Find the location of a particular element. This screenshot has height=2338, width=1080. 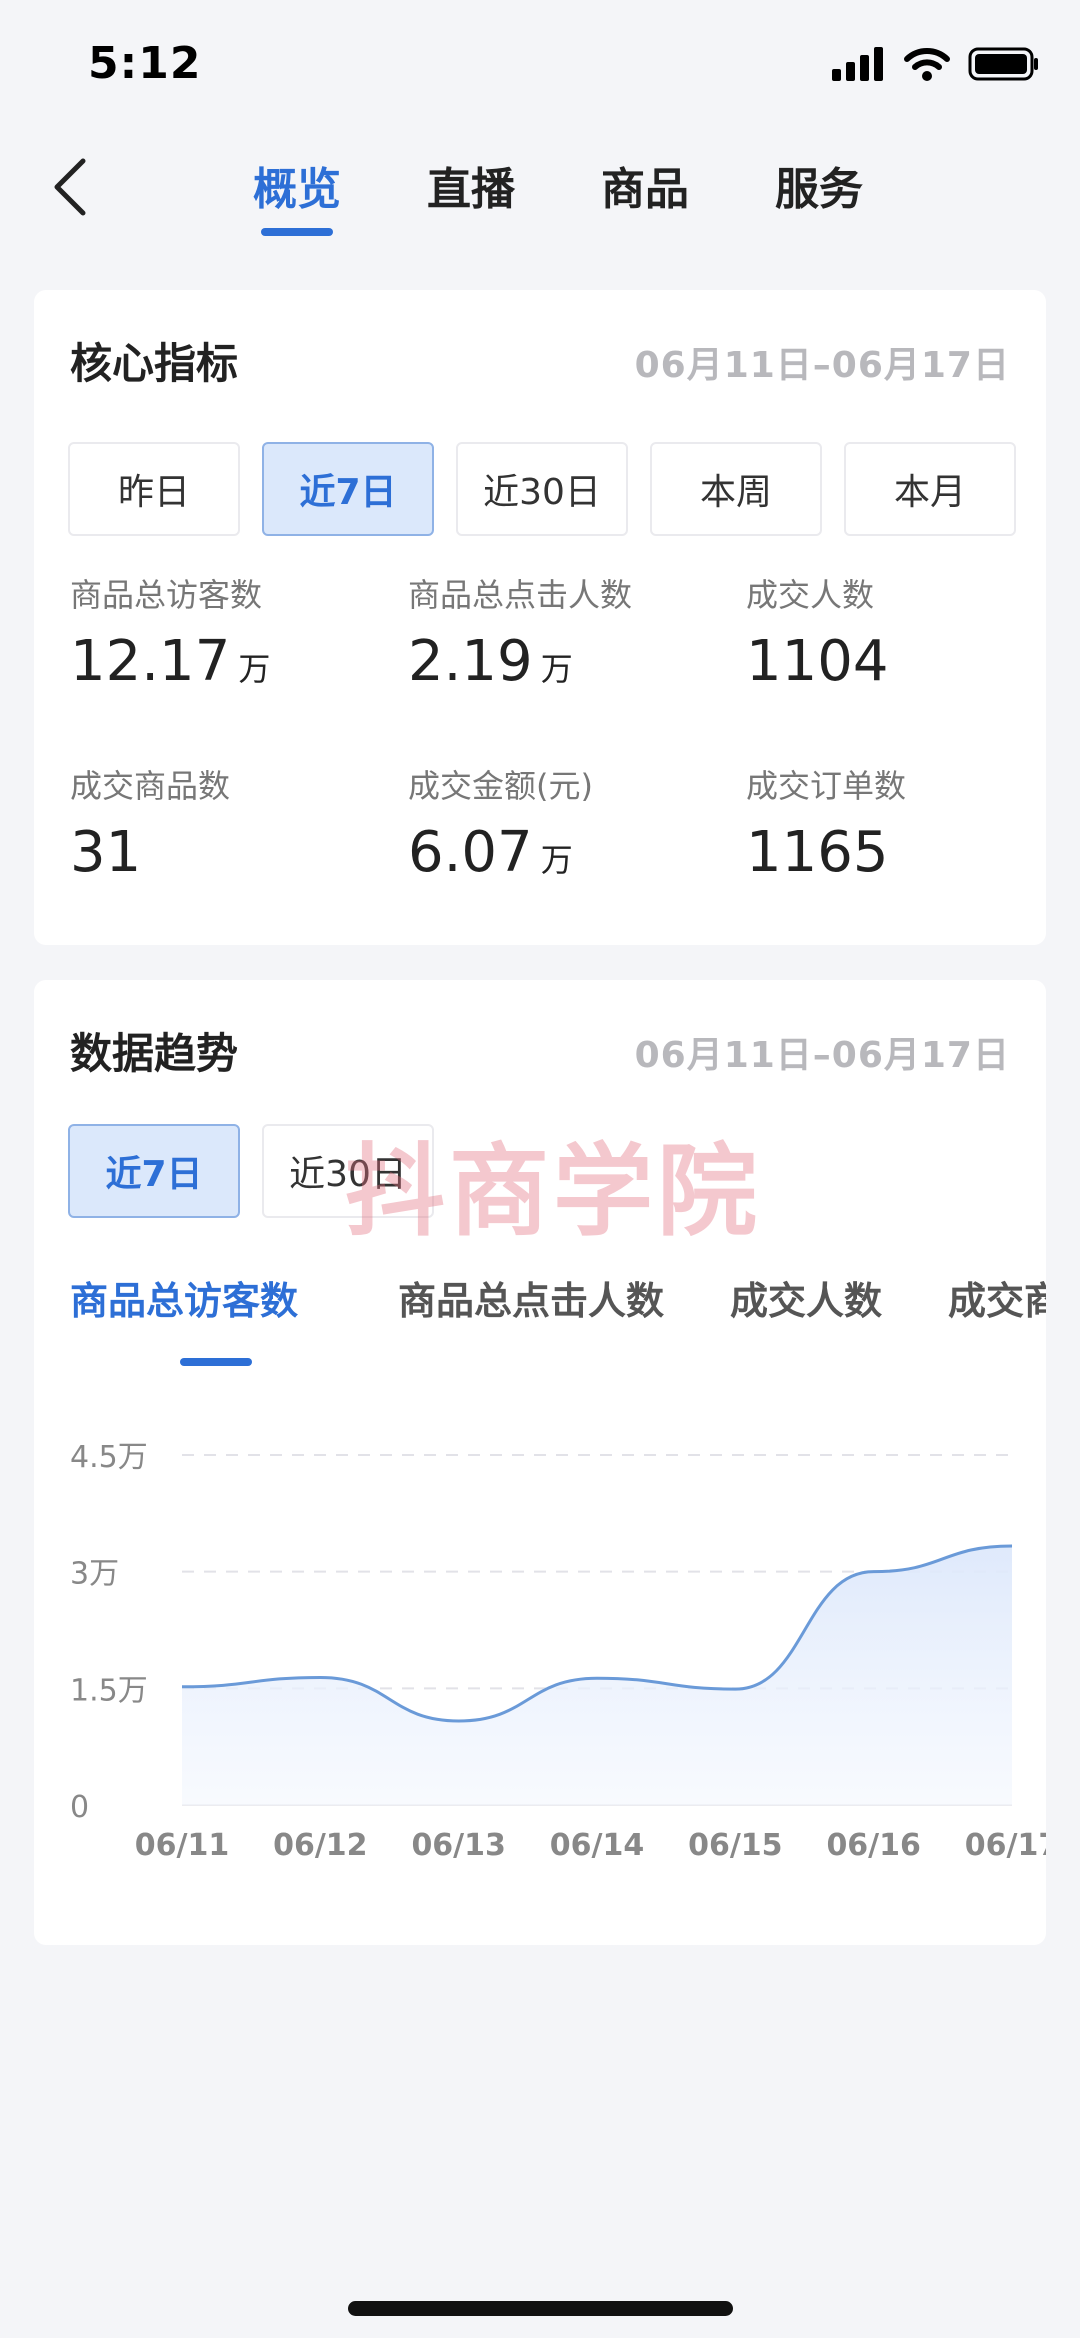

tab-live: 直播 is located at coordinates (471, 190).